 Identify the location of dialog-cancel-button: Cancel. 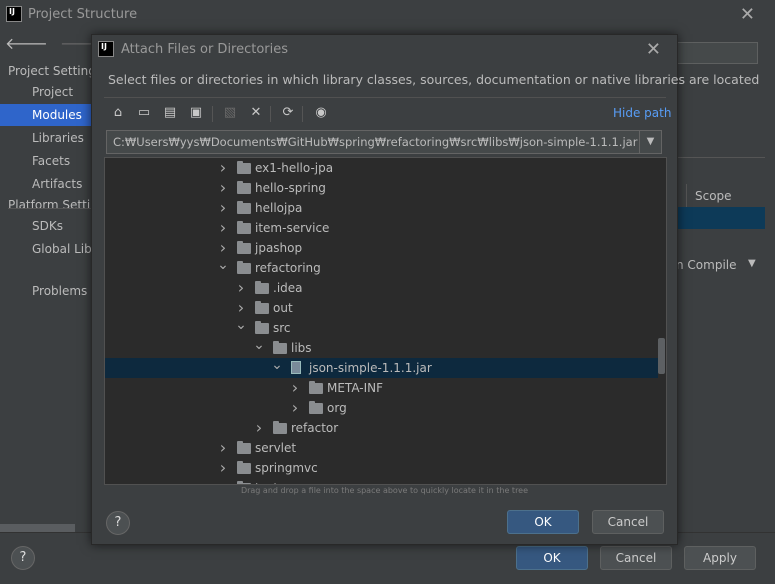
(628, 522).